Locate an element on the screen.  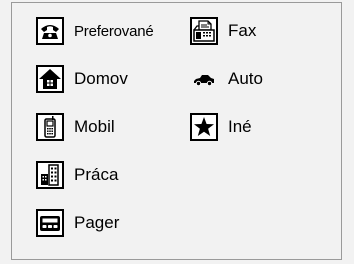
star-icon is located at coordinates (204, 127).